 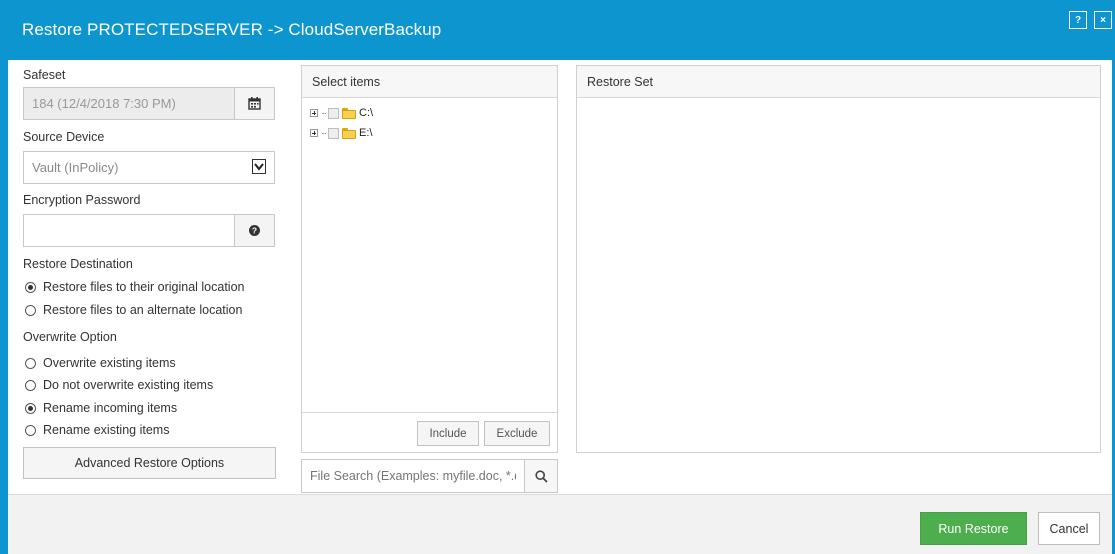 What do you see at coordinates (413, 476) in the screenshot?
I see `file-search-input` at bounding box center [413, 476].